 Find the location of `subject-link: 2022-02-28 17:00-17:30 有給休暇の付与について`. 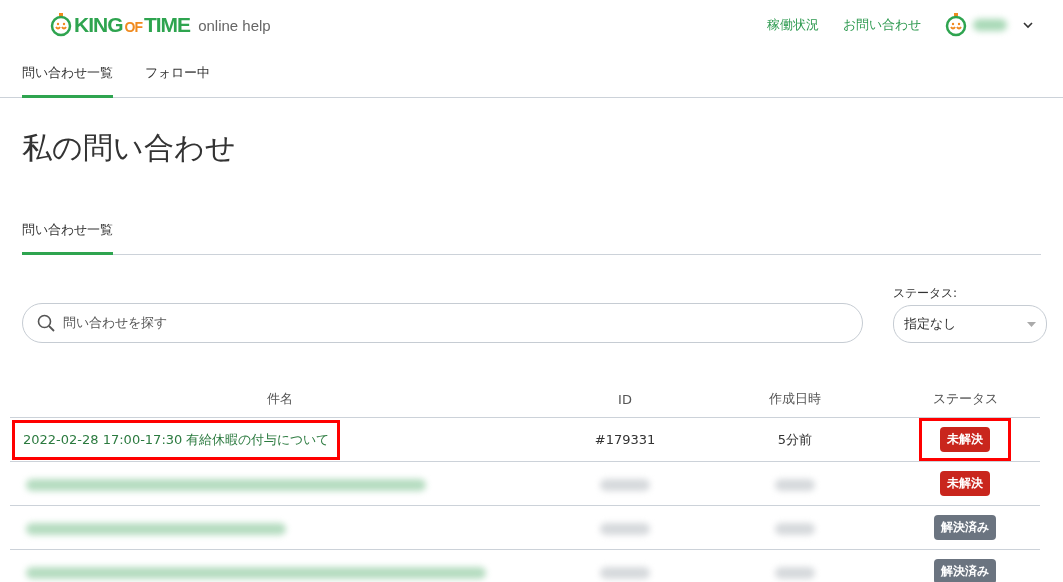

subject-link: 2022-02-28 17:00-17:30 有給休暇の付与について is located at coordinates (176, 439).